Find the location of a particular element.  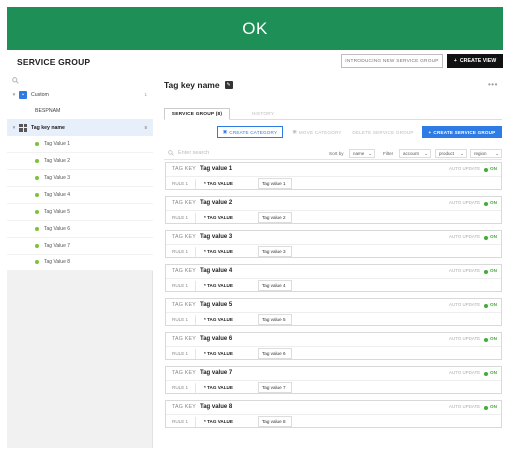

sidebar-item-label: Tag Value 8 is located at coordinates (57, 262).